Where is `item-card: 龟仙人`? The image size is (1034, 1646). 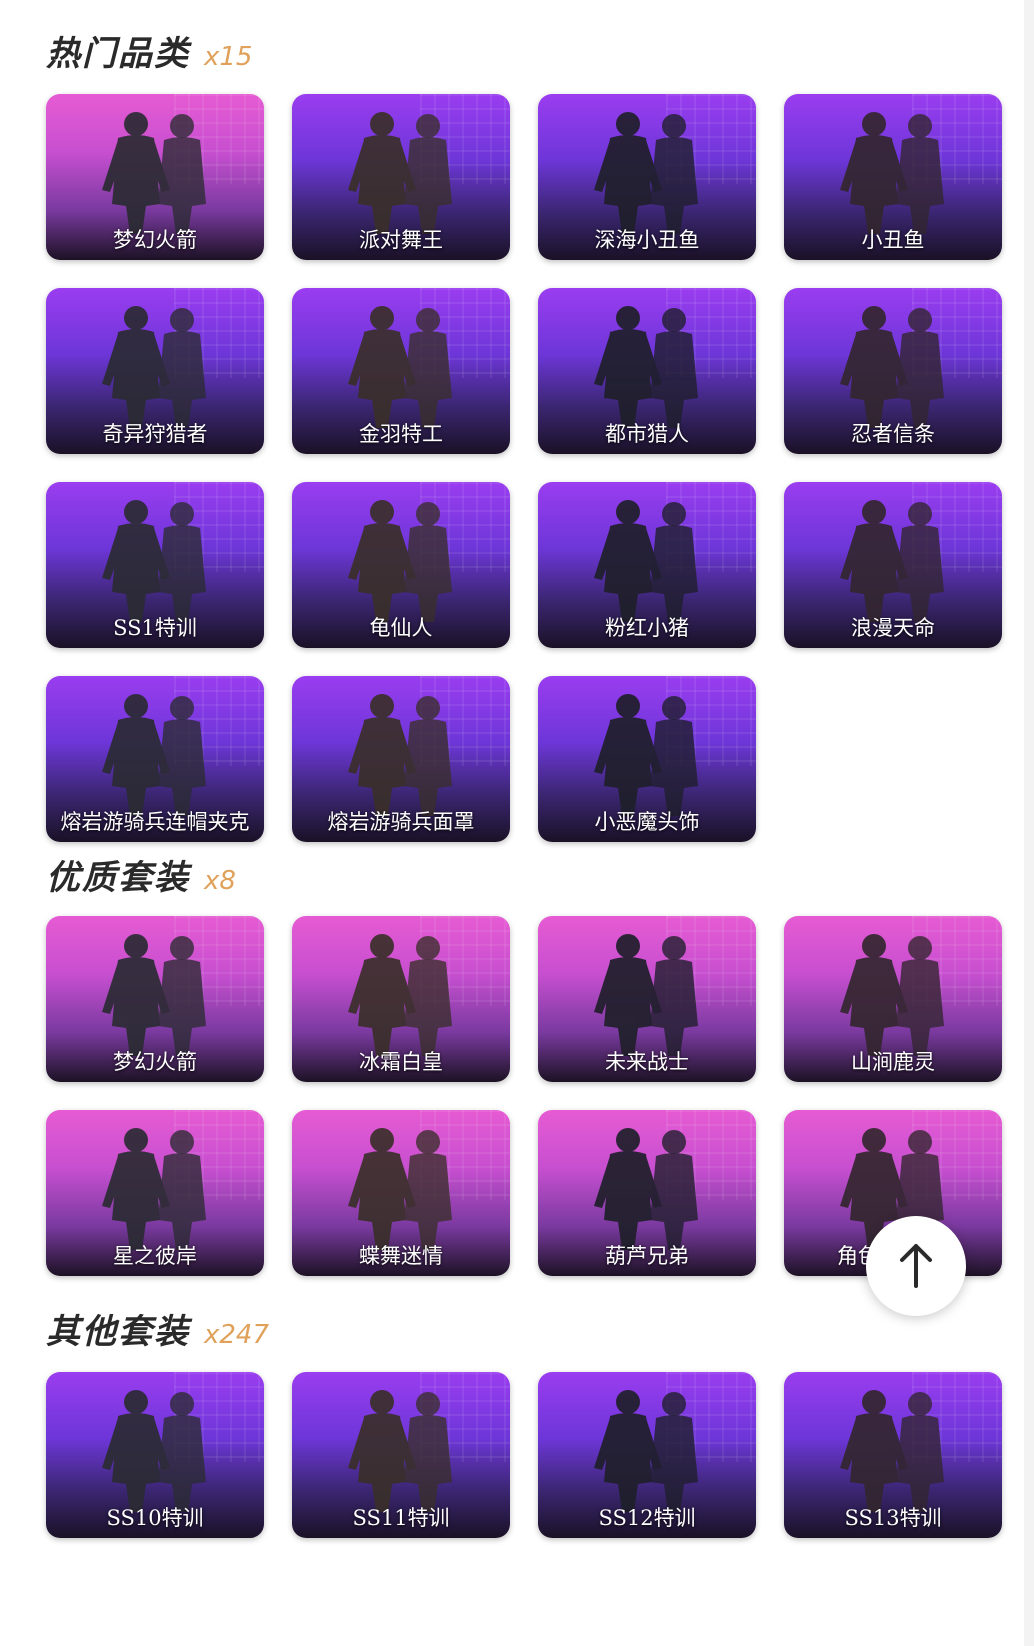
item-card: 龟仙人 is located at coordinates (401, 565).